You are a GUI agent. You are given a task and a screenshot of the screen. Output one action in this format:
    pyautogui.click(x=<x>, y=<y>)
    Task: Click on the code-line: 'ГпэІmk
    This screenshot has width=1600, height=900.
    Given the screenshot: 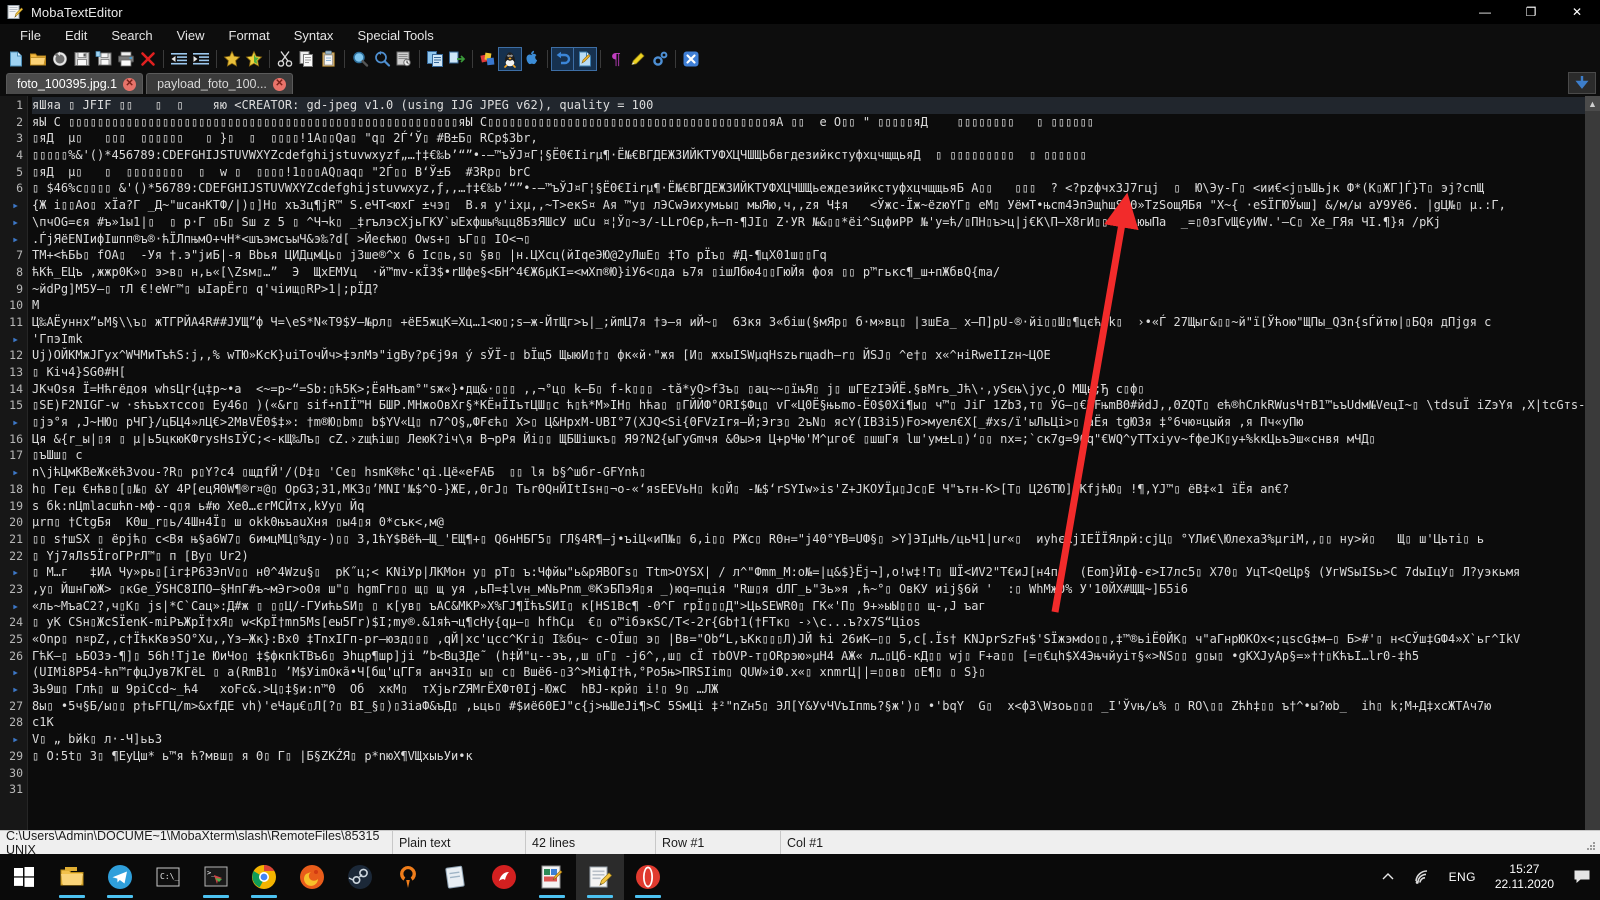 What is the action you would take?
    pyautogui.click(x=816, y=339)
    